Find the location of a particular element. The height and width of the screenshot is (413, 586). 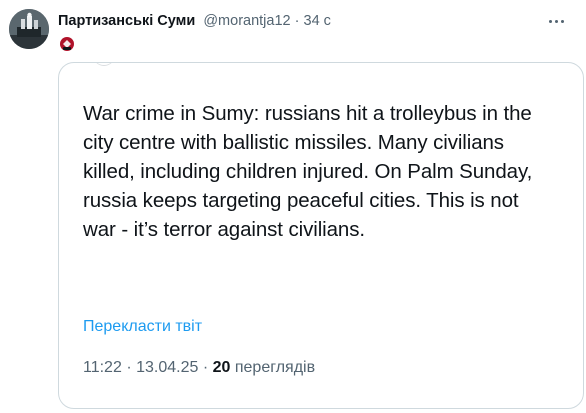

tweet-meta: 11:22 · 13.04.25 · 20 переглядів is located at coordinates (199, 368).